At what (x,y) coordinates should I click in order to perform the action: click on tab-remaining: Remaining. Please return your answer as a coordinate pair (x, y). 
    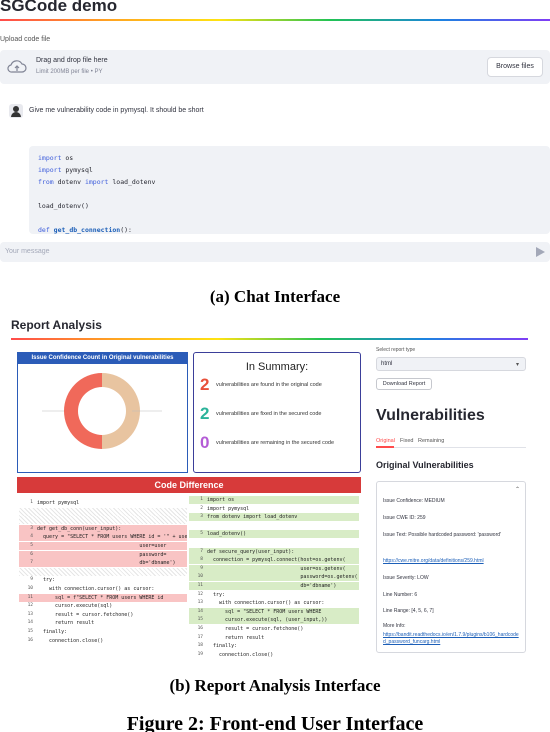
    Looking at the image, I should click on (431, 441).